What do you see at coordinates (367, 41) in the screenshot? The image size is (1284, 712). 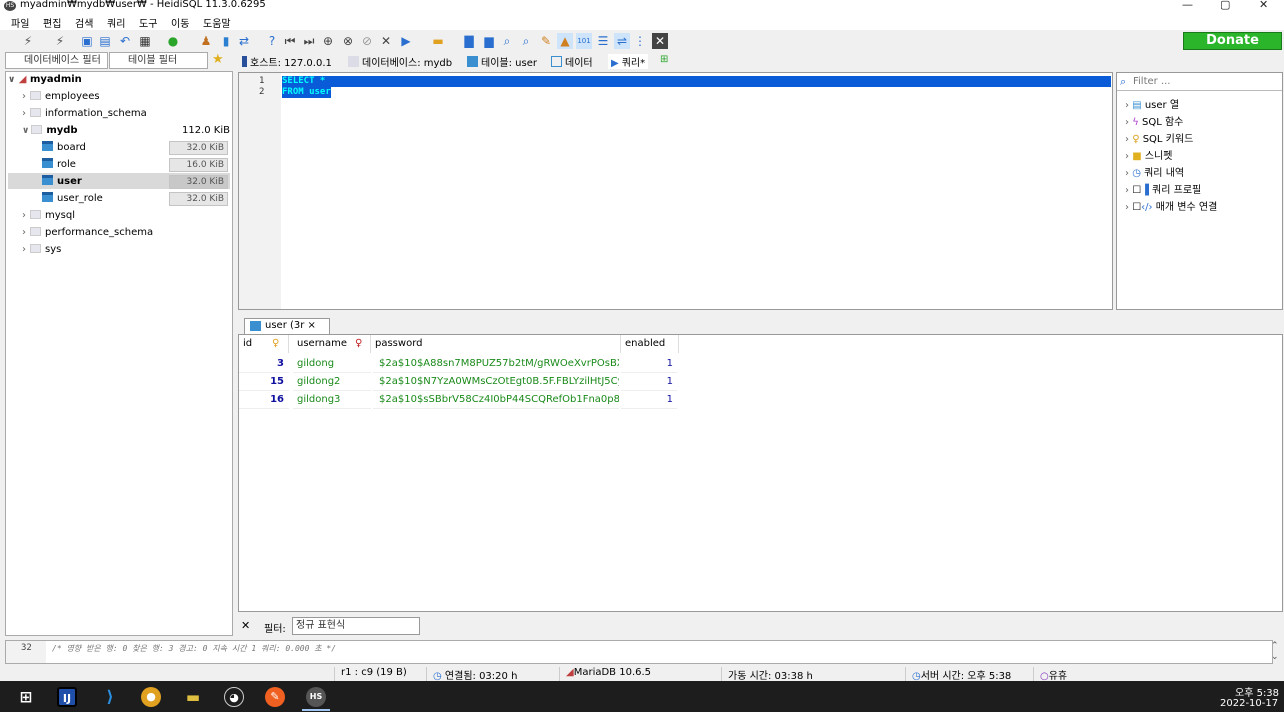 I see `post-icon: ⊘` at bounding box center [367, 41].